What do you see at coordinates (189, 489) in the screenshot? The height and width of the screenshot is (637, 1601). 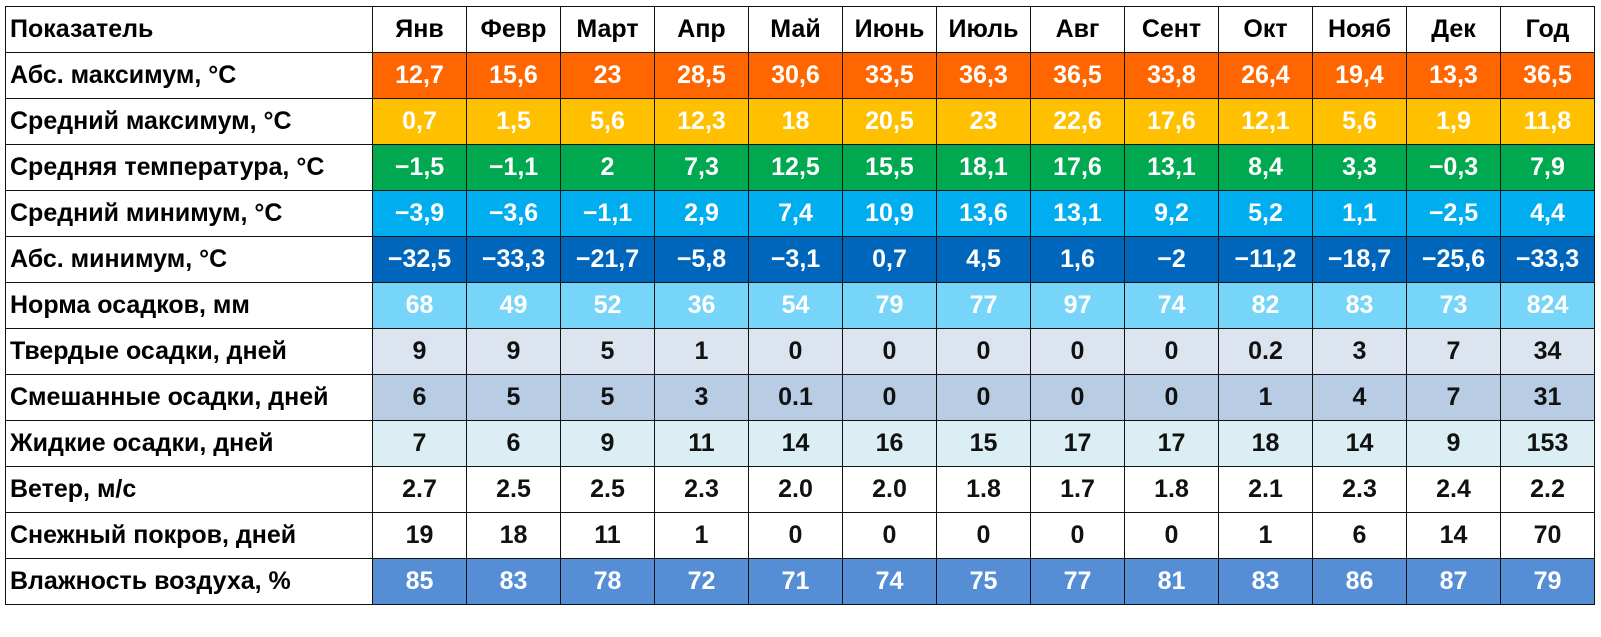 I see `row-label: Ветер, м/с` at bounding box center [189, 489].